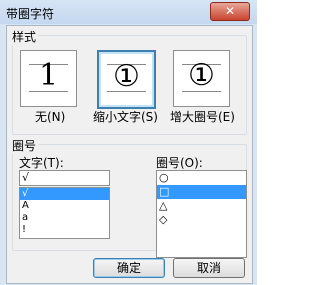 This screenshot has width=320, height=285. I want to click on circle-list: ○ □ △ ◇, so click(201, 214).